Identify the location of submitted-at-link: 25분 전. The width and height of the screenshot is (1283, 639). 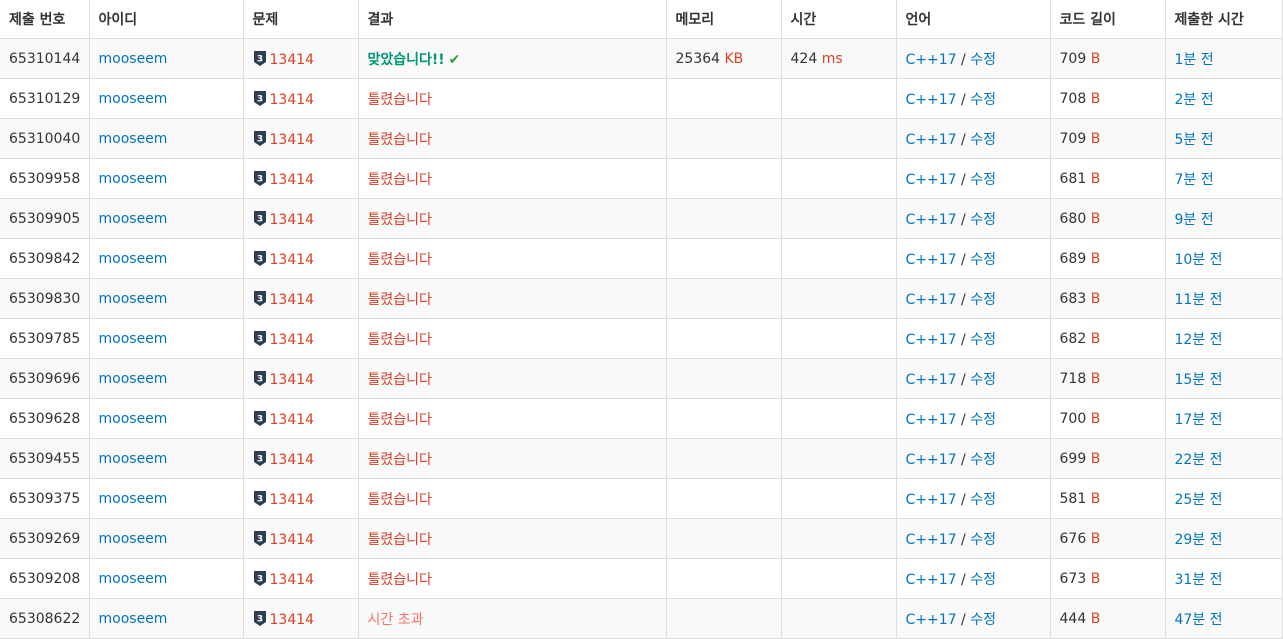
(1199, 500).